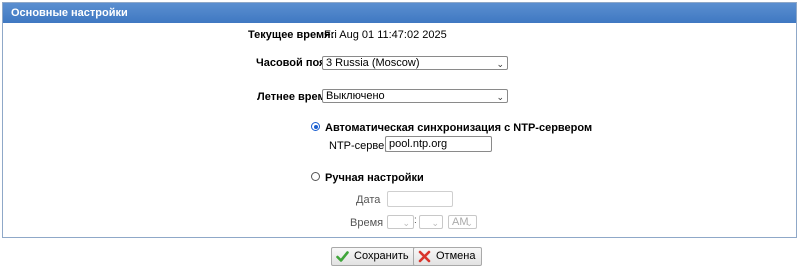  I want to click on date-input, so click(420, 199).